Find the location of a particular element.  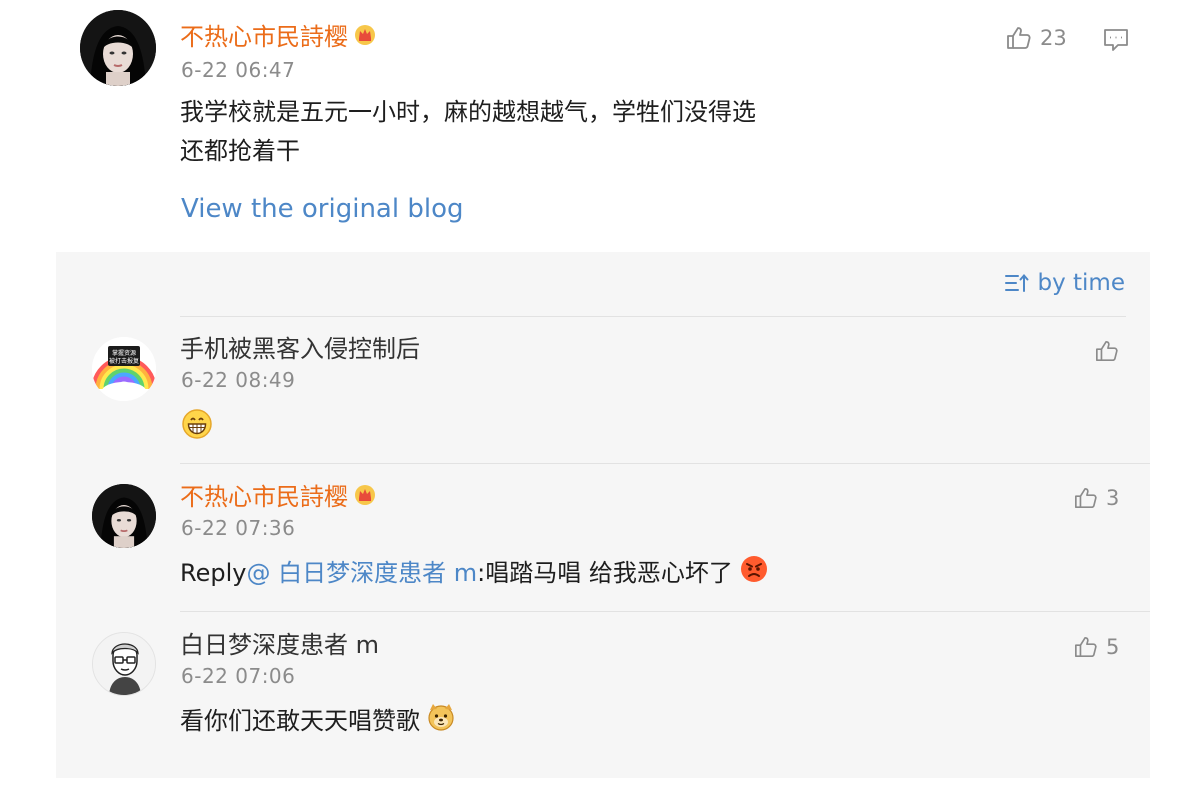

reply-1-timestamp: 6-22 08:49 is located at coordinates (238, 380).